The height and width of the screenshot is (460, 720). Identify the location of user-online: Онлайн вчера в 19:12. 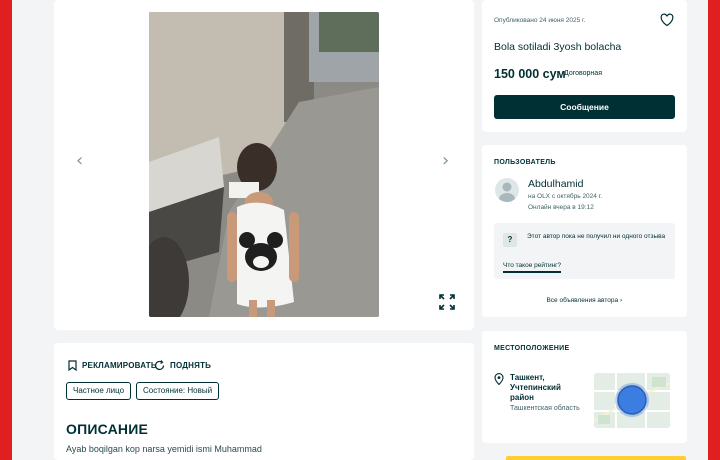
(561, 207).